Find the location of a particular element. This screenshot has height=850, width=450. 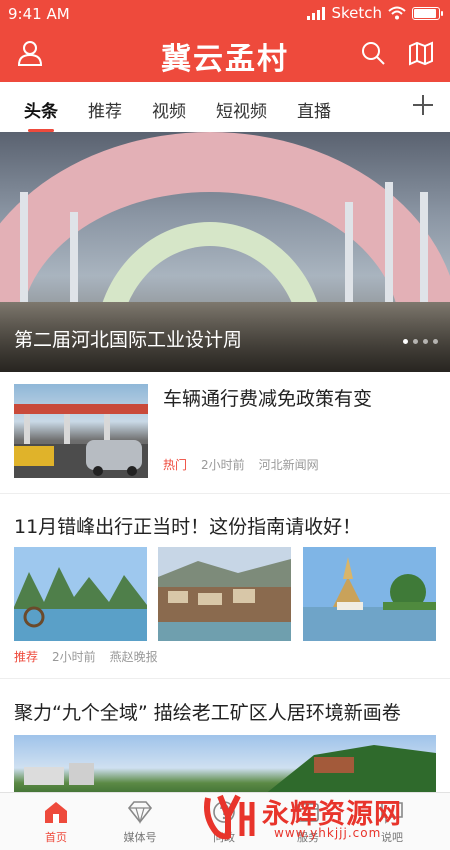

news-title: 聚力“九个全域” 描绘老工矿区人居环境新画卷 is located at coordinates (207, 713).